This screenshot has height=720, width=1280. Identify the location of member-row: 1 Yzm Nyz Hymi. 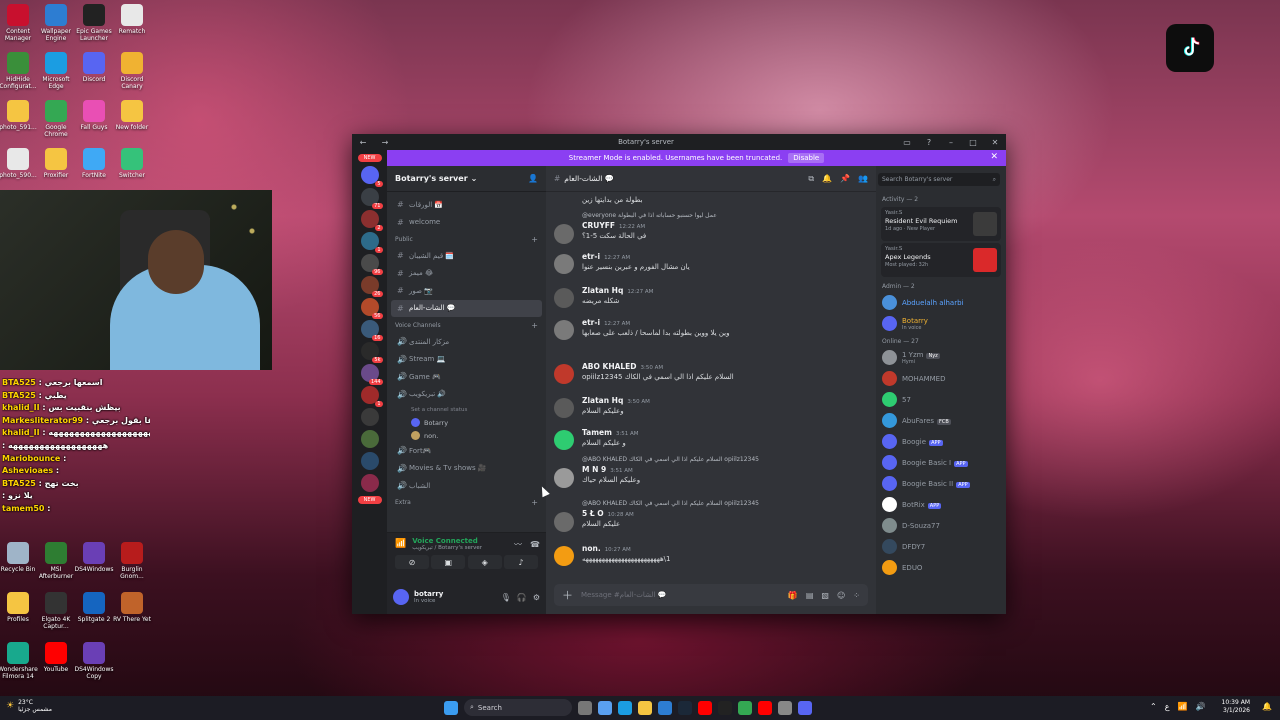
(941, 357).